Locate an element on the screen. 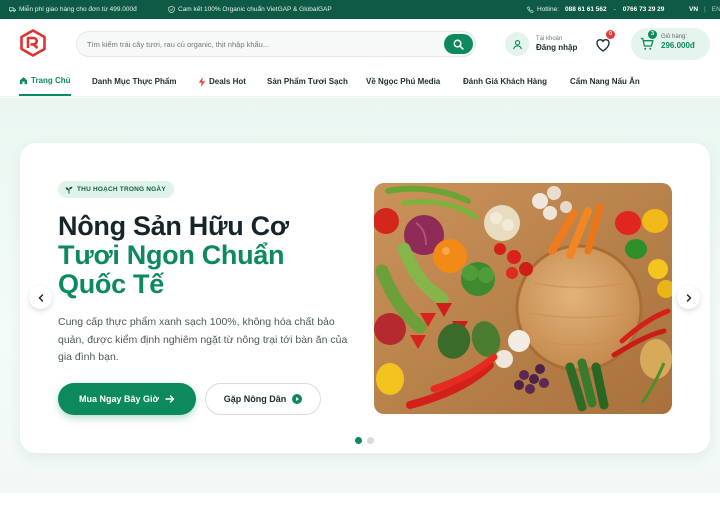  nav-item-home: Trang Chủ is located at coordinates (45, 81).